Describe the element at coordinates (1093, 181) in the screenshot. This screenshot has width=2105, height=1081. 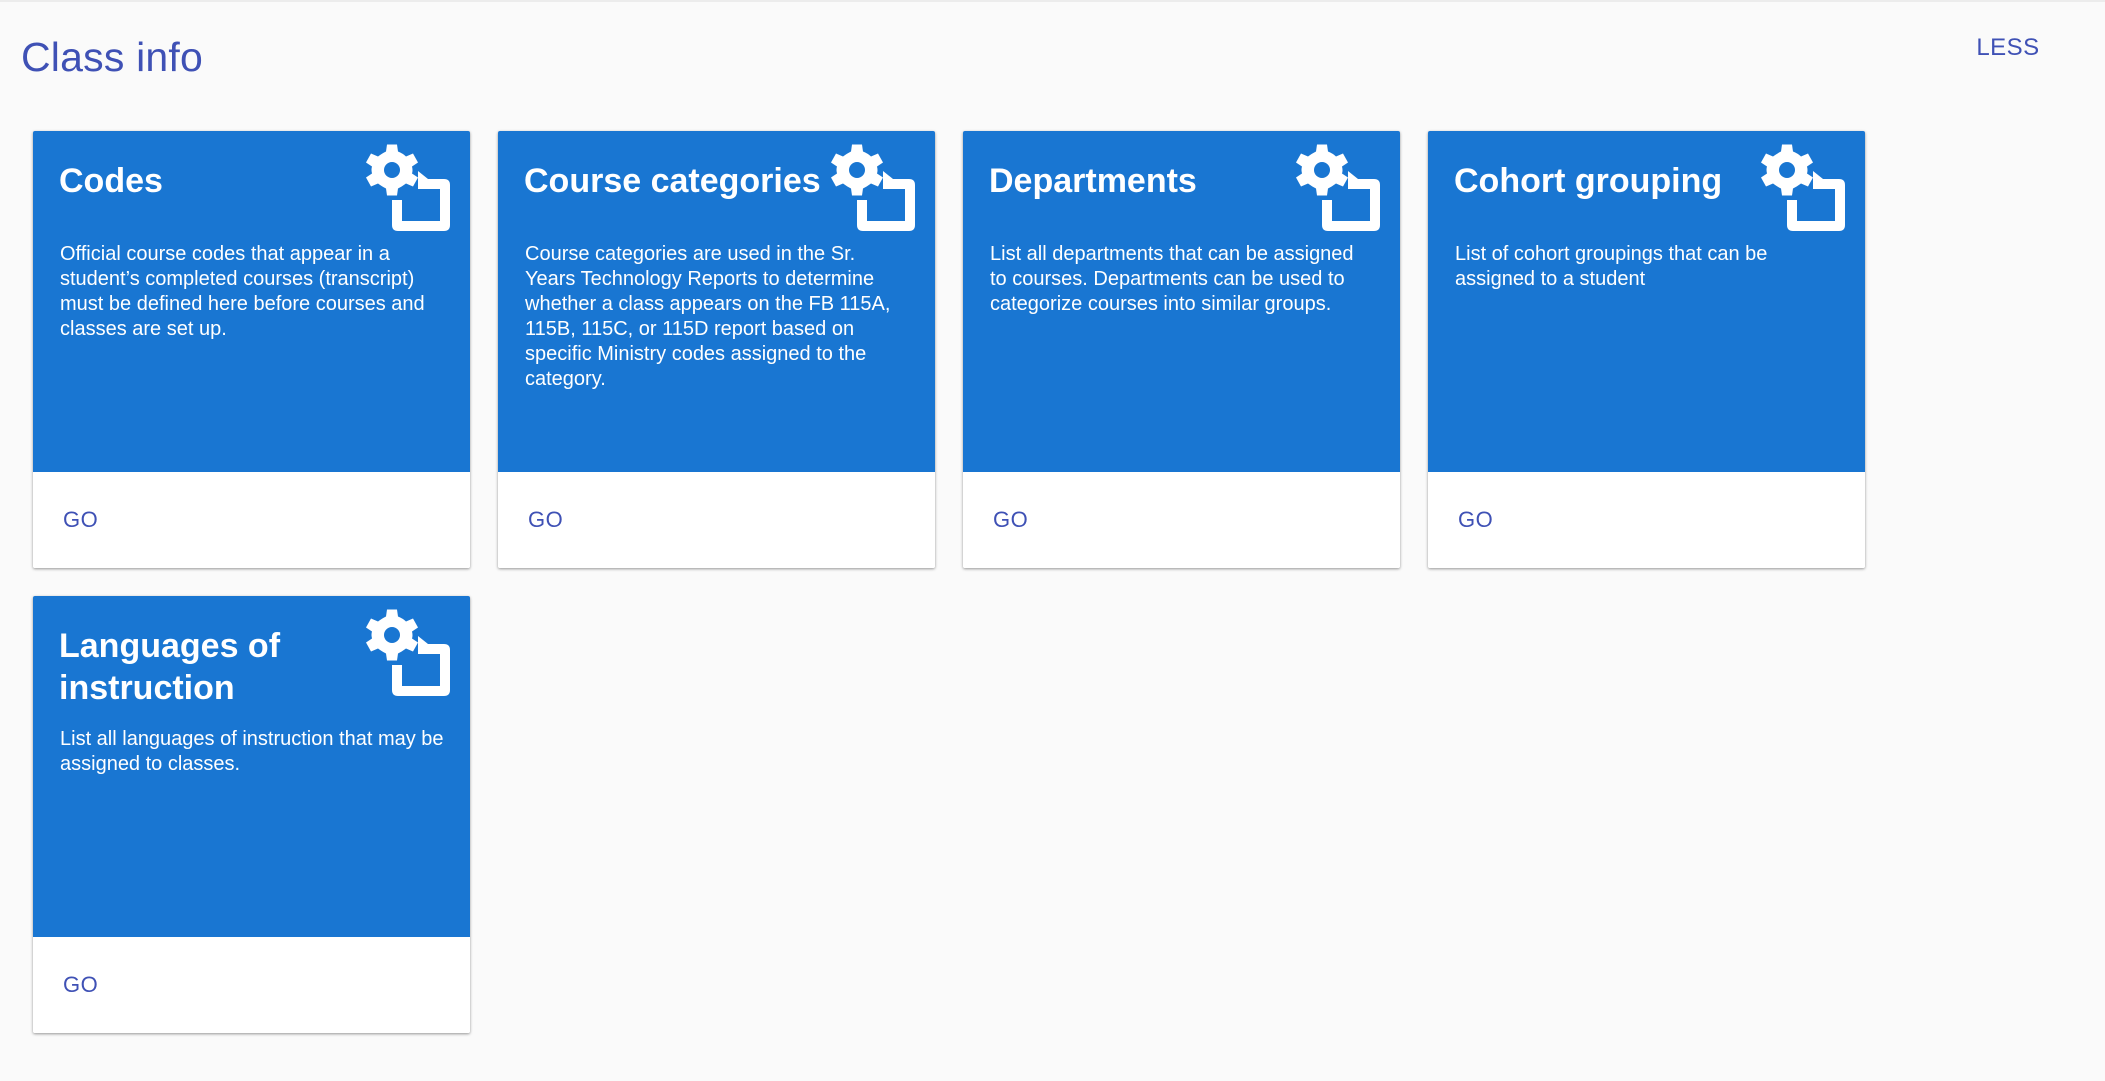
I see `card-title: Departments` at that location.